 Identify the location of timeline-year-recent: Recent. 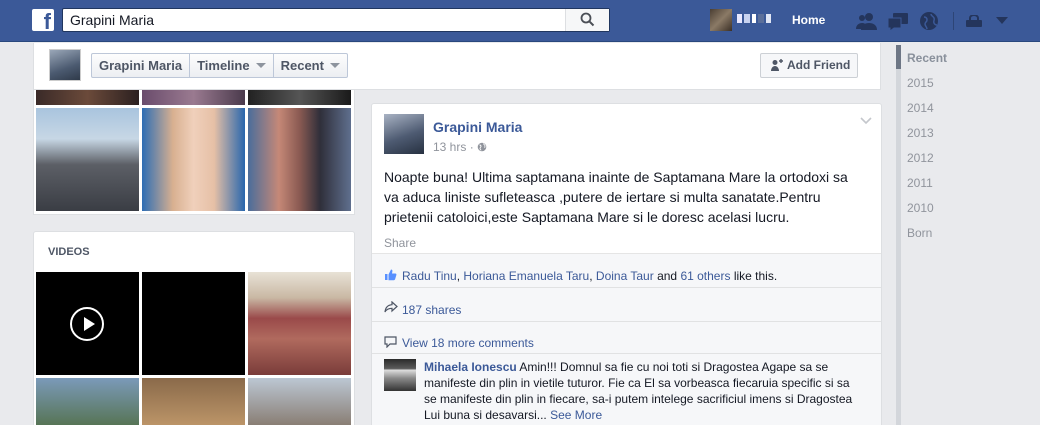
(927, 58).